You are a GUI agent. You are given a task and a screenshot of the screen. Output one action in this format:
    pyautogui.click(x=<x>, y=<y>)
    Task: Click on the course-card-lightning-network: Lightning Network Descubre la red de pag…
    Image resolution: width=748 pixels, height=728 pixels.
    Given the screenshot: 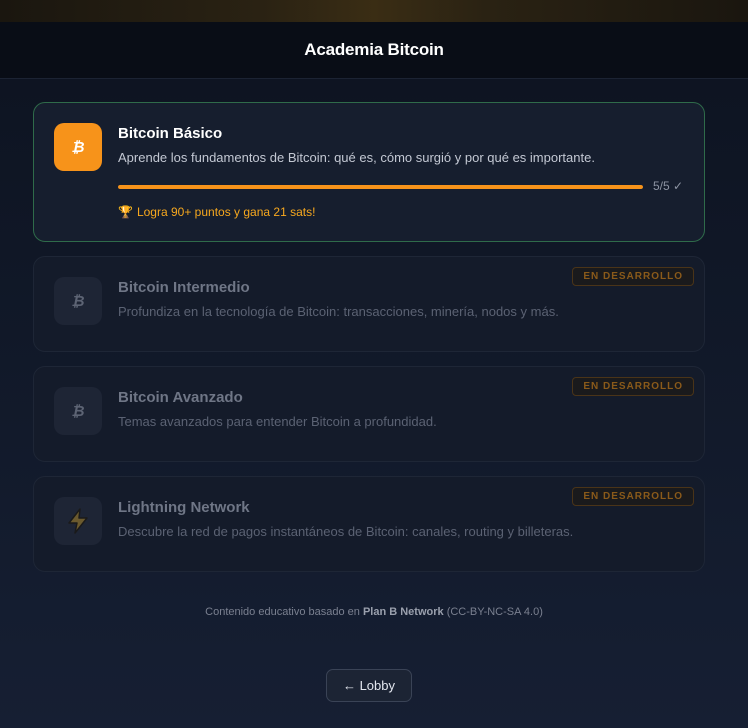 What is the action you would take?
    pyautogui.click(x=369, y=524)
    